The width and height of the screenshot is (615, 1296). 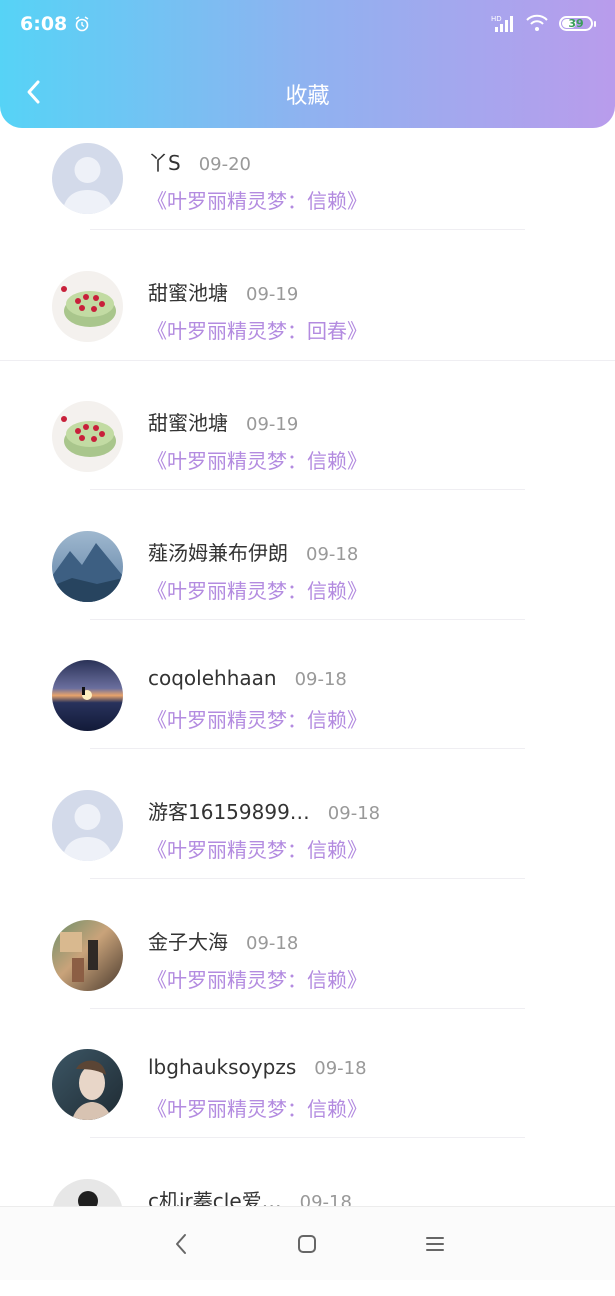 I want to click on list-item: lbghauksoypzs 09-18 《叶罗丽精灵梦：信赖》, so click(x=307, y=1101).